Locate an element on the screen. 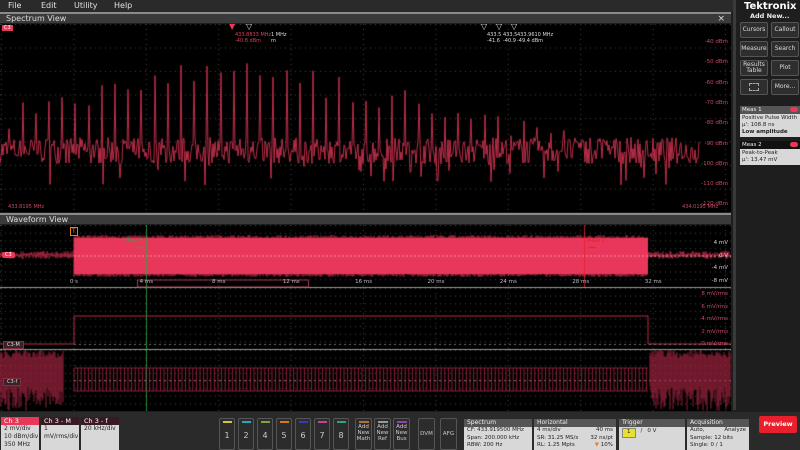  marker-2-readout: 1 MHz m is located at coordinates (279, 38).